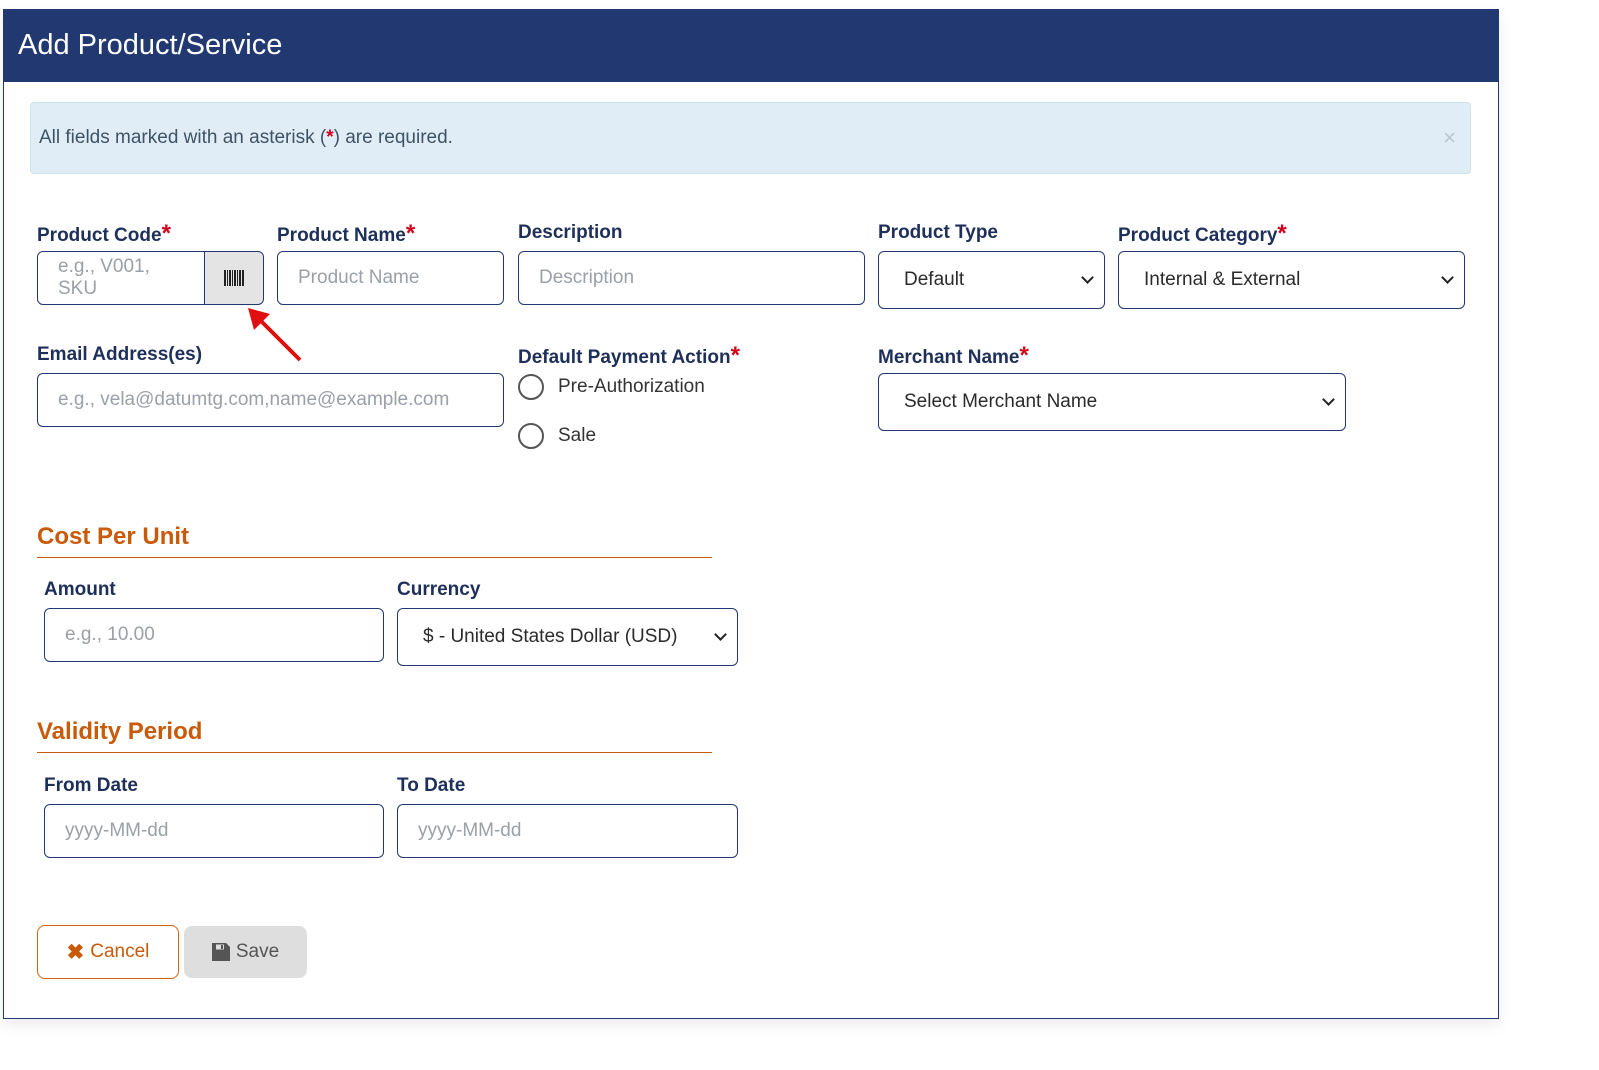 The width and height of the screenshot is (1599, 1070). Describe the element at coordinates (75, 952) in the screenshot. I see `close-icon: ✖` at that location.